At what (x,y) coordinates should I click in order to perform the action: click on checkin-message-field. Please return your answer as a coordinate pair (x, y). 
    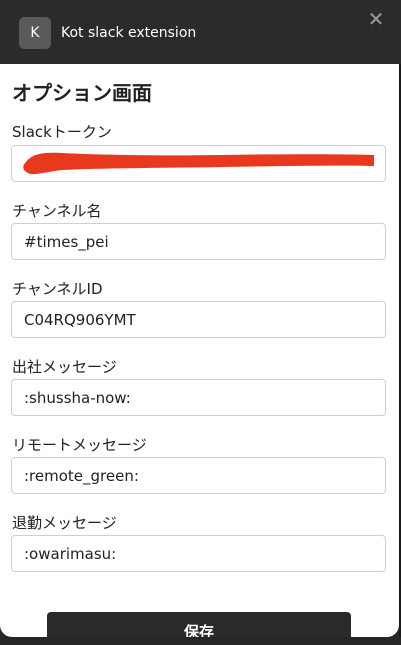
    Looking at the image, I should click on (198, 397).